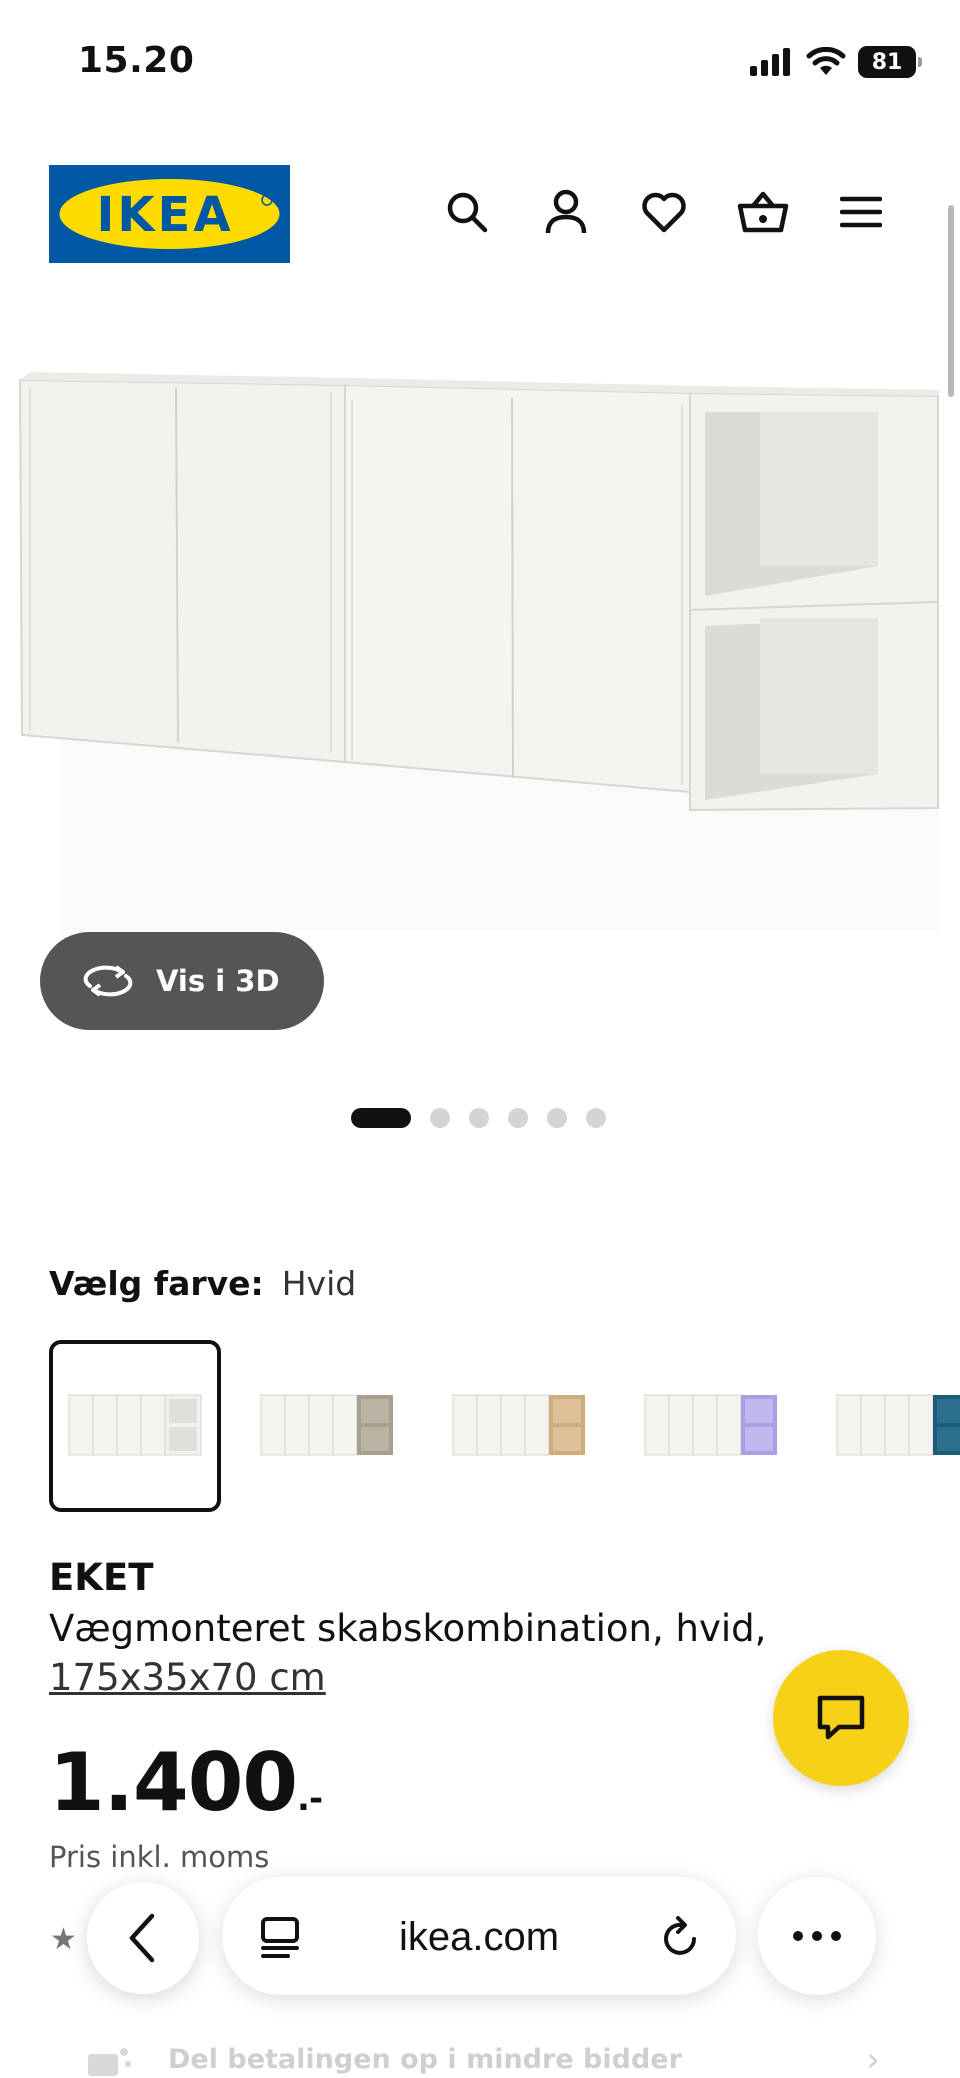  I want to click on view-3d-button: Vis i 3D, so click(182, 981).